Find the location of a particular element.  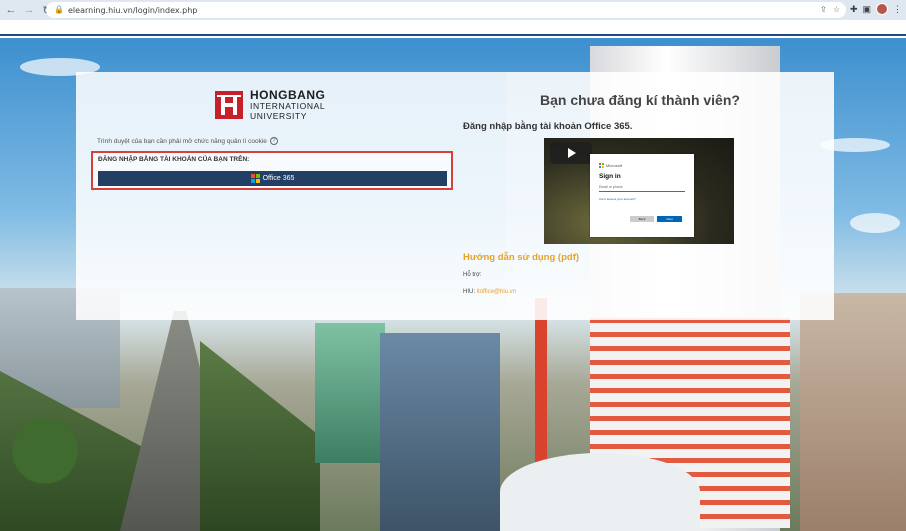

video-cant-access-link: Can't access your account? is located at coordinates (617, 199).